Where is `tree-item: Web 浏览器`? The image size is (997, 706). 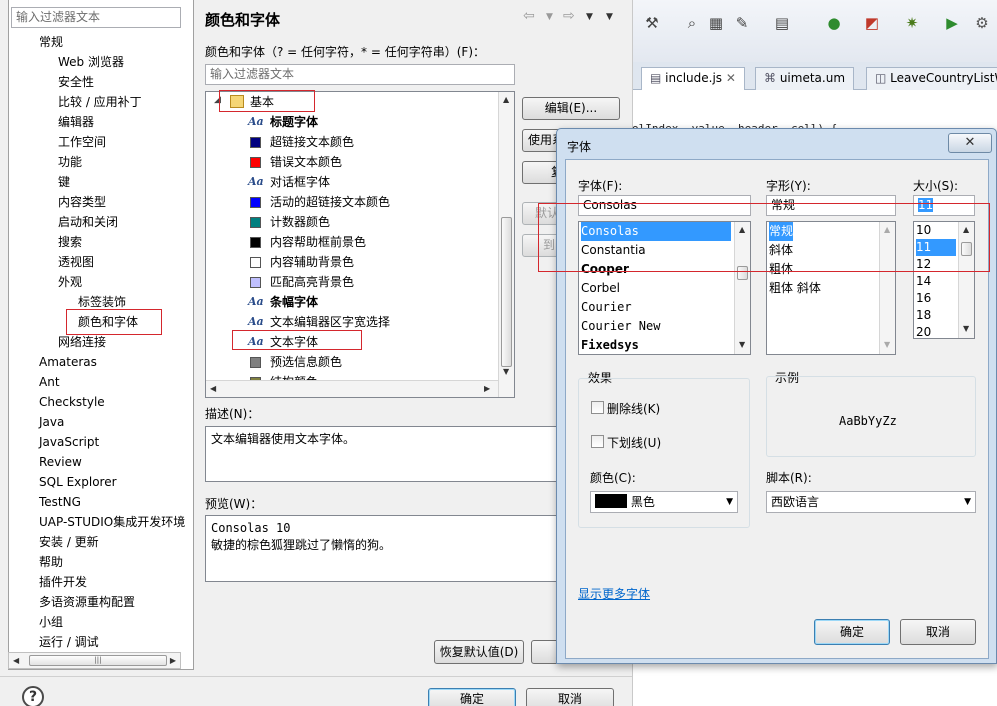
tree-item: Web 浏览器 is located at coordinates (91, 62).